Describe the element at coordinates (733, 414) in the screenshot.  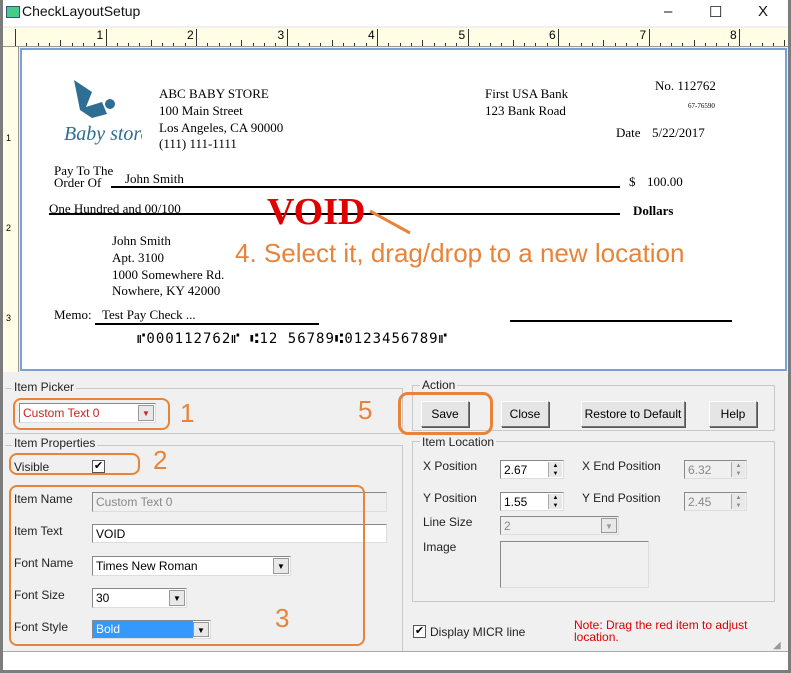
I see `help-button: Help` at that location.